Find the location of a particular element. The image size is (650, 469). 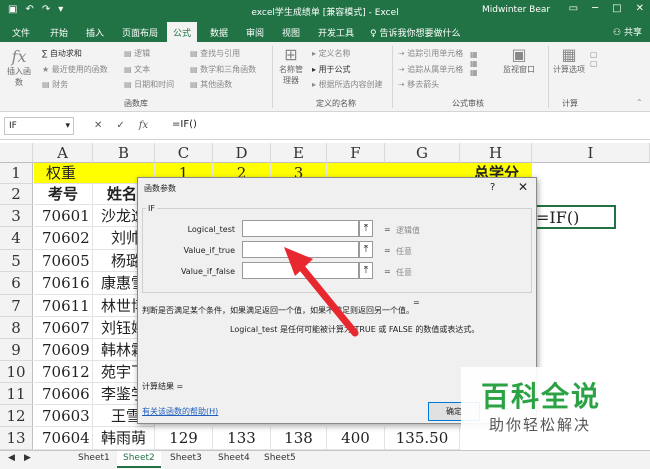

row-header: 9 is located at coordinates (16, 350).